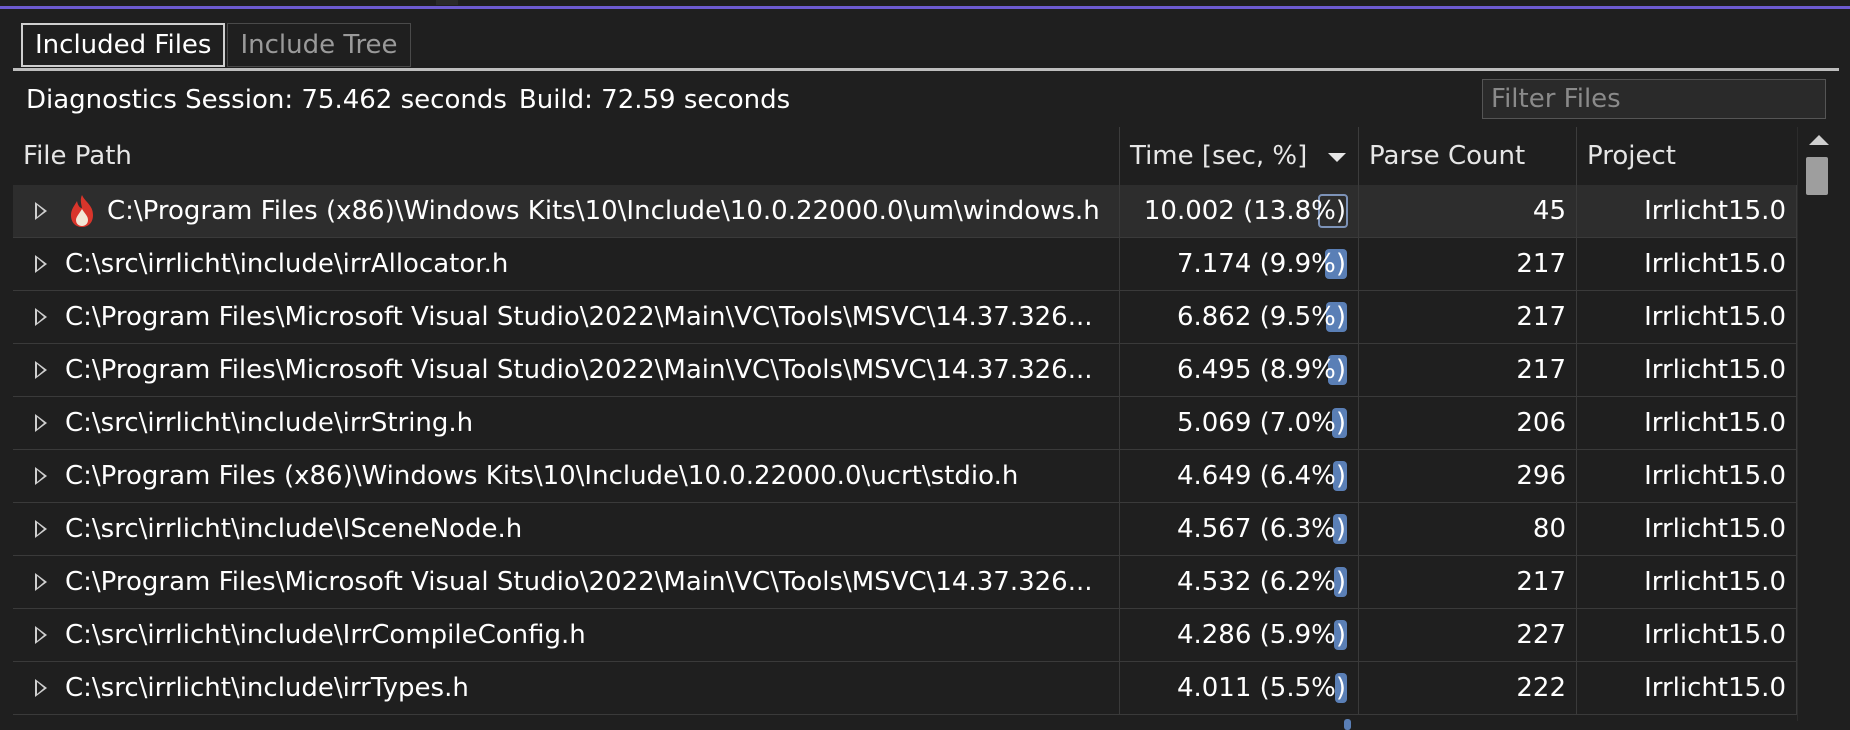  I want to click on time-value: 4.649 (6.4%), so click(1261, 476).